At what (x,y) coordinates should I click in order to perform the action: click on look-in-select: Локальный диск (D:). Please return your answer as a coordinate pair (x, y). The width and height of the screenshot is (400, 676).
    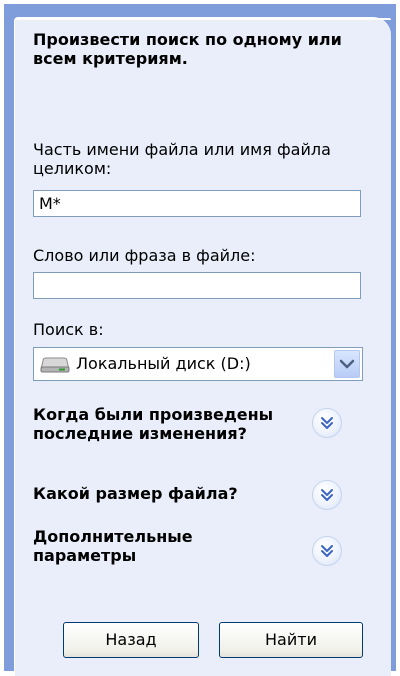
    Looking at the image, I should click on (198, 364).